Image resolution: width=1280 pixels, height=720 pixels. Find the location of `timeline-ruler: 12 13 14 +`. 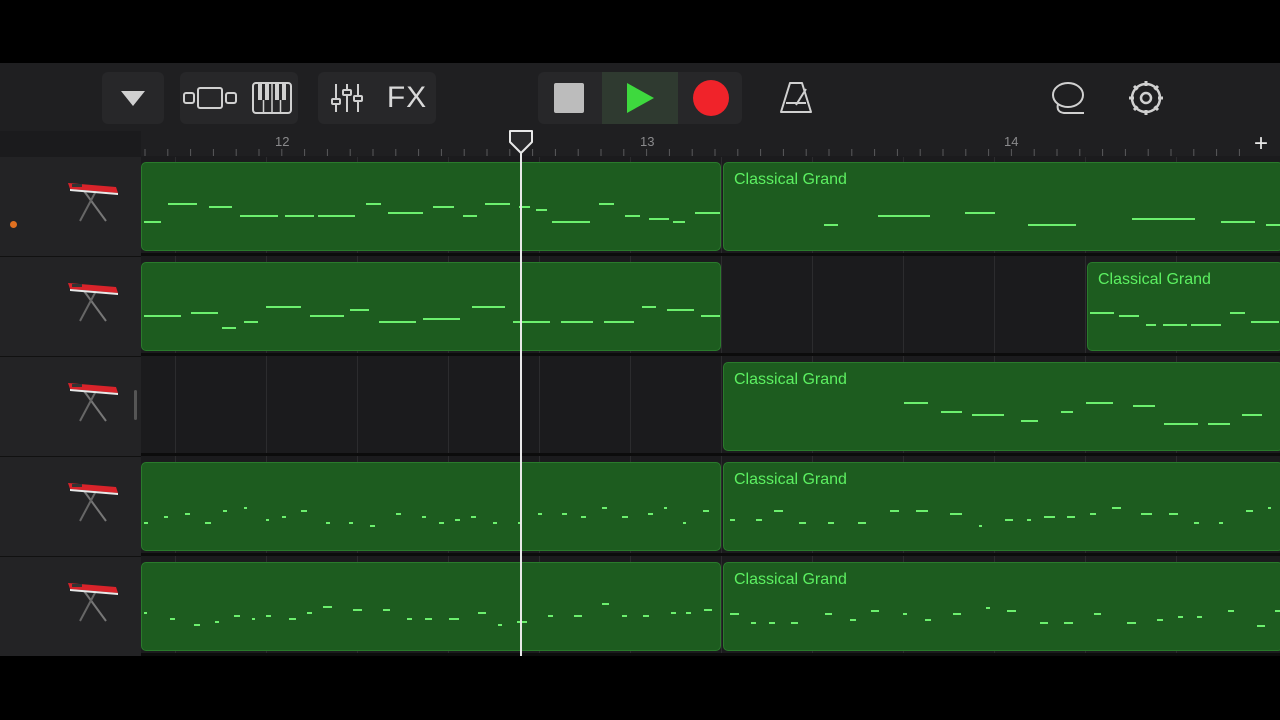

timeline-ruler: 12 13 14 + is located at coordinates (710, 144).